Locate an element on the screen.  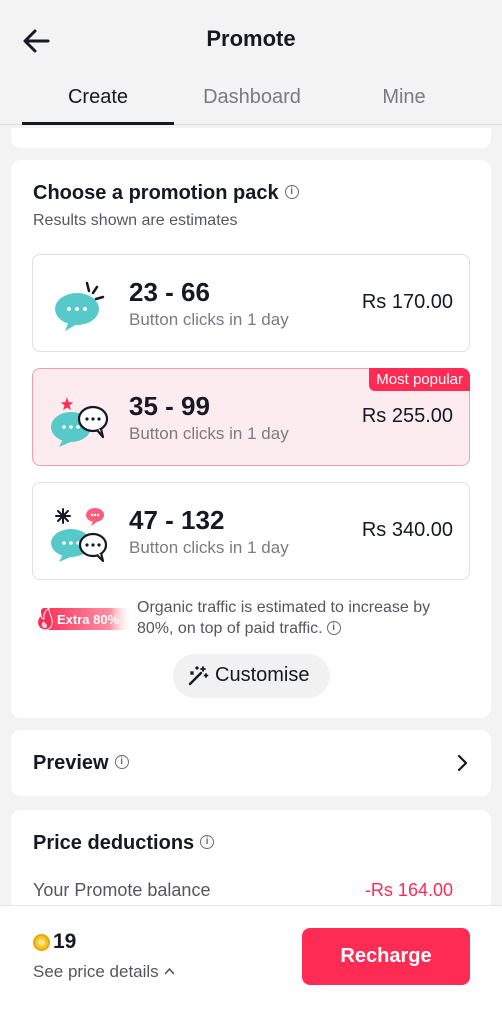
see-price-details-link: See price details is located at coordinates (104, 972).